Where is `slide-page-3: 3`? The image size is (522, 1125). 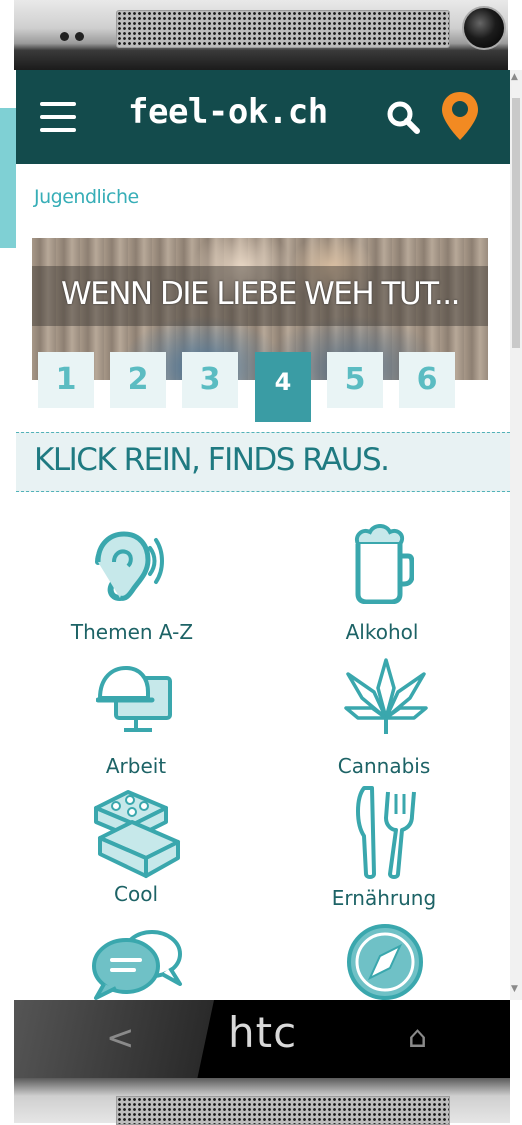
slide-page-3: 3 is located at coordinates (210, 380).